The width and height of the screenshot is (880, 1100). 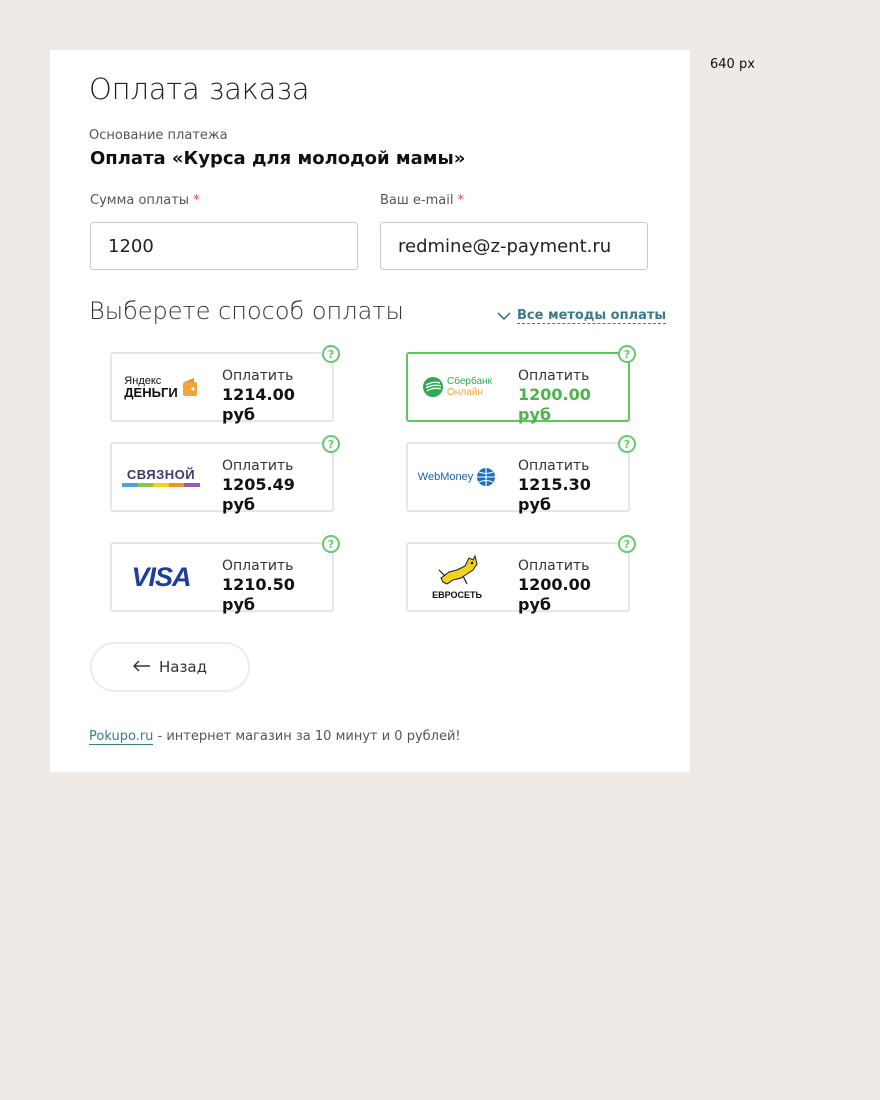 I want to click on payment-basis-label: Основание платежа, so click(x=158, y=135).